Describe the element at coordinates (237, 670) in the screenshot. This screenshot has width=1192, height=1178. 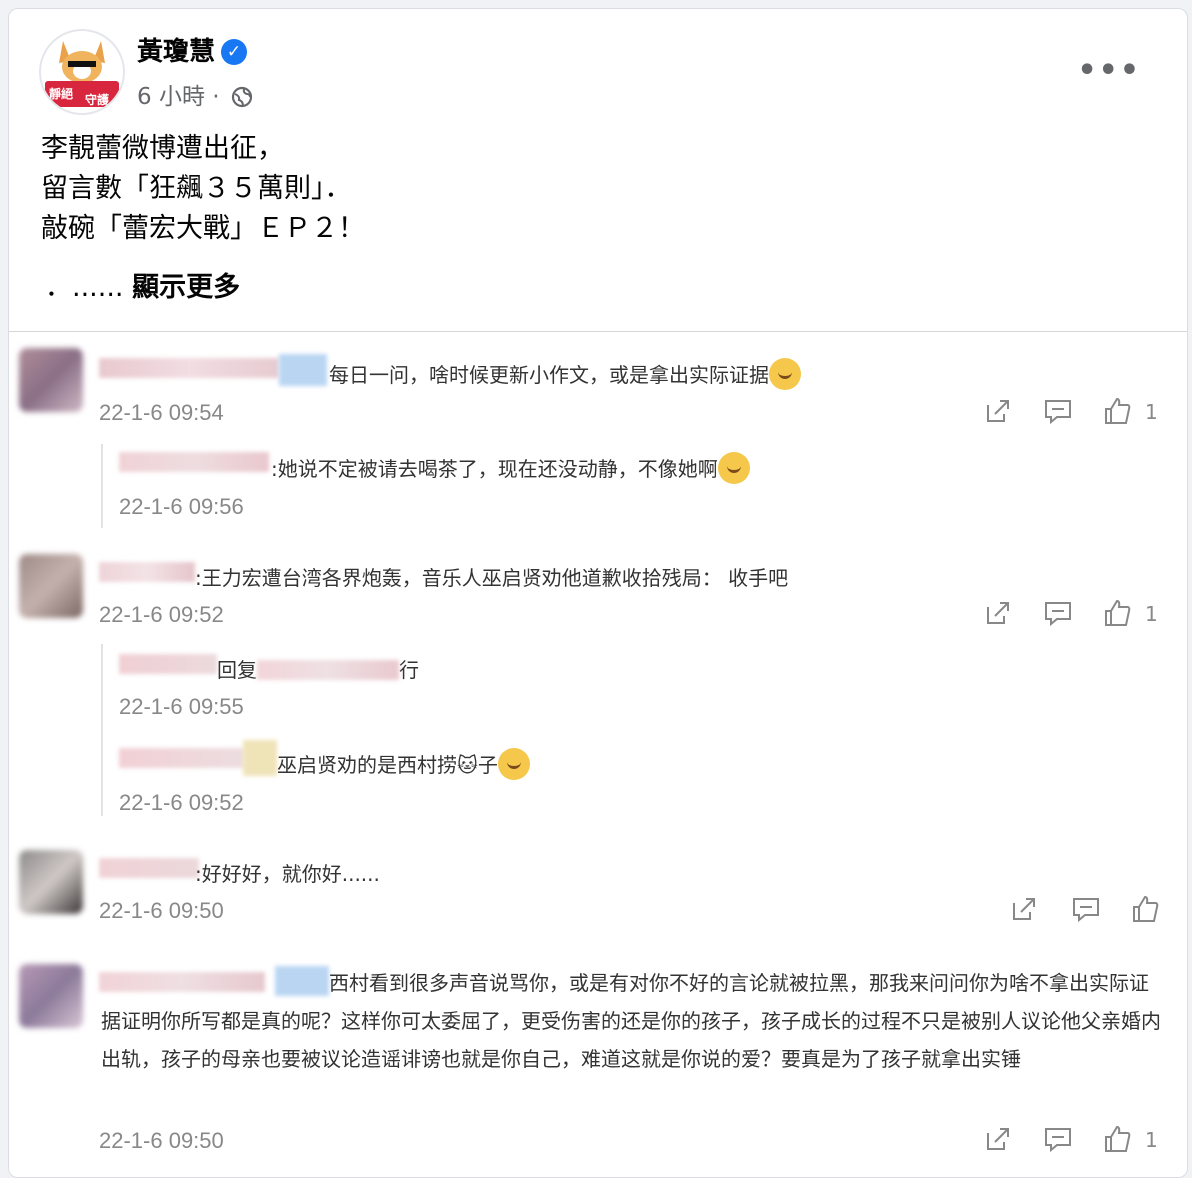
I see `reply-label-reply: 回复` at that location.